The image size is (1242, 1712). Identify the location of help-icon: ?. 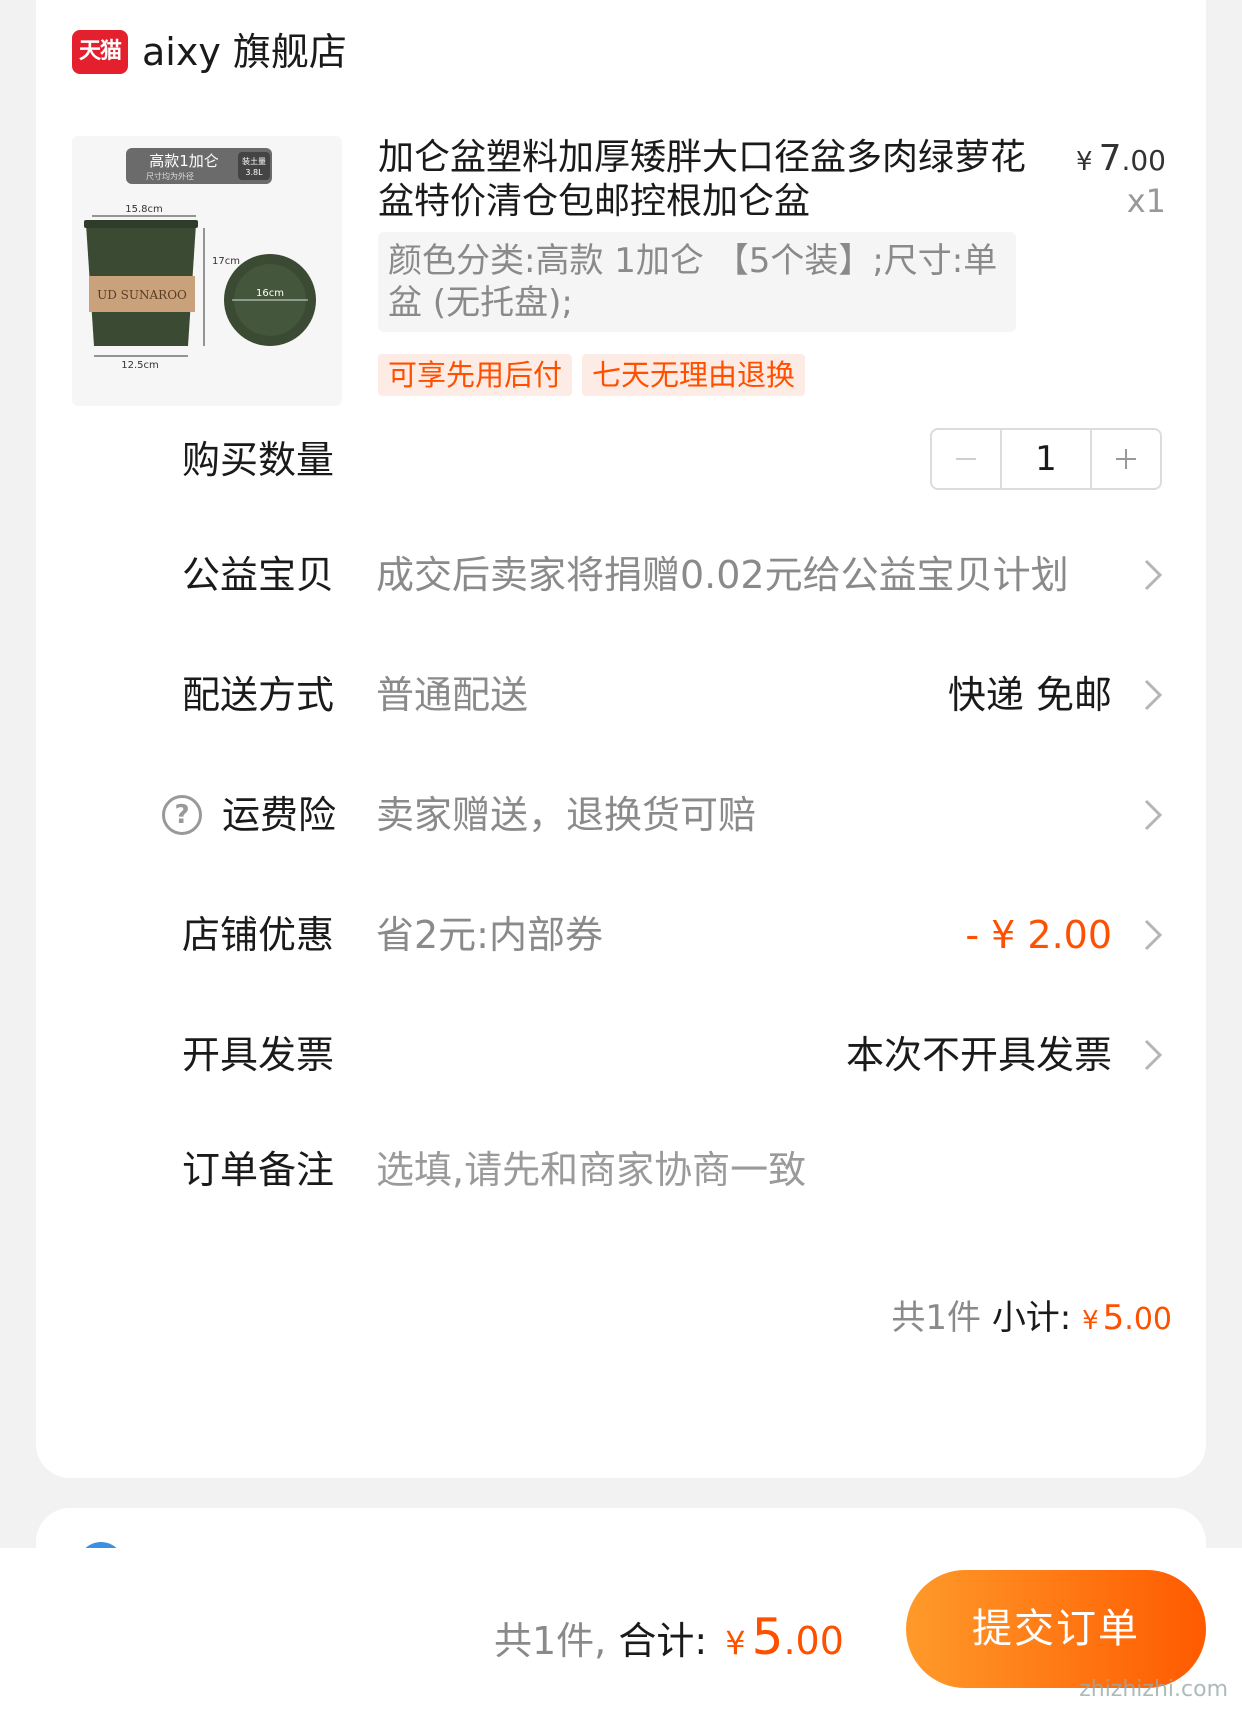
(182, 815).